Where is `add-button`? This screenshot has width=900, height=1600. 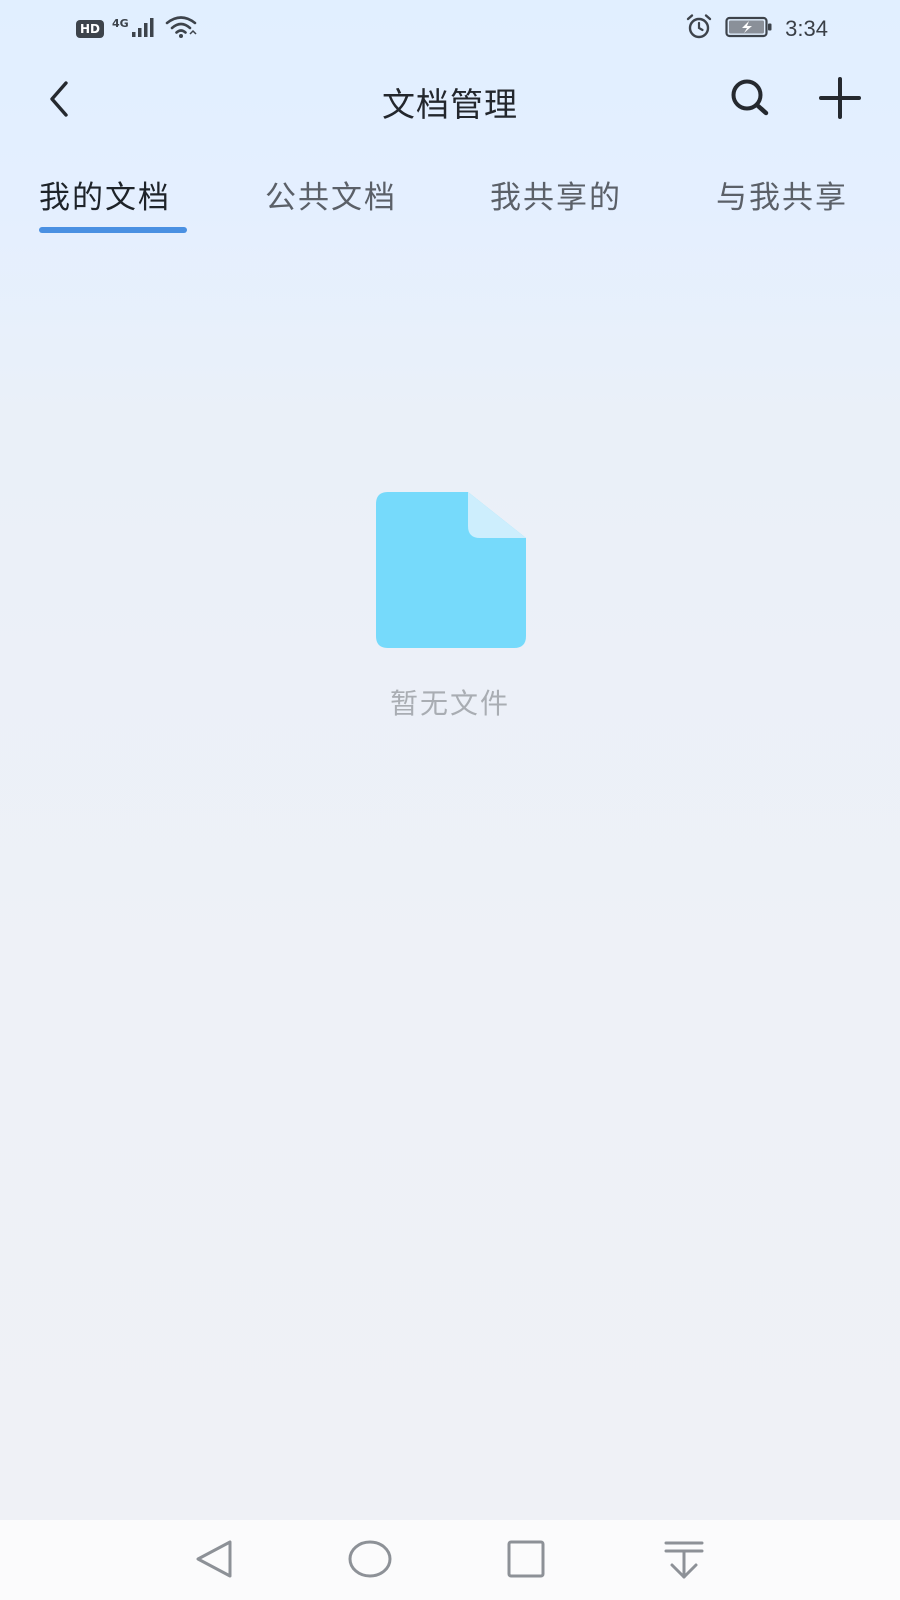
add-button is located at coordinates (840, 100).